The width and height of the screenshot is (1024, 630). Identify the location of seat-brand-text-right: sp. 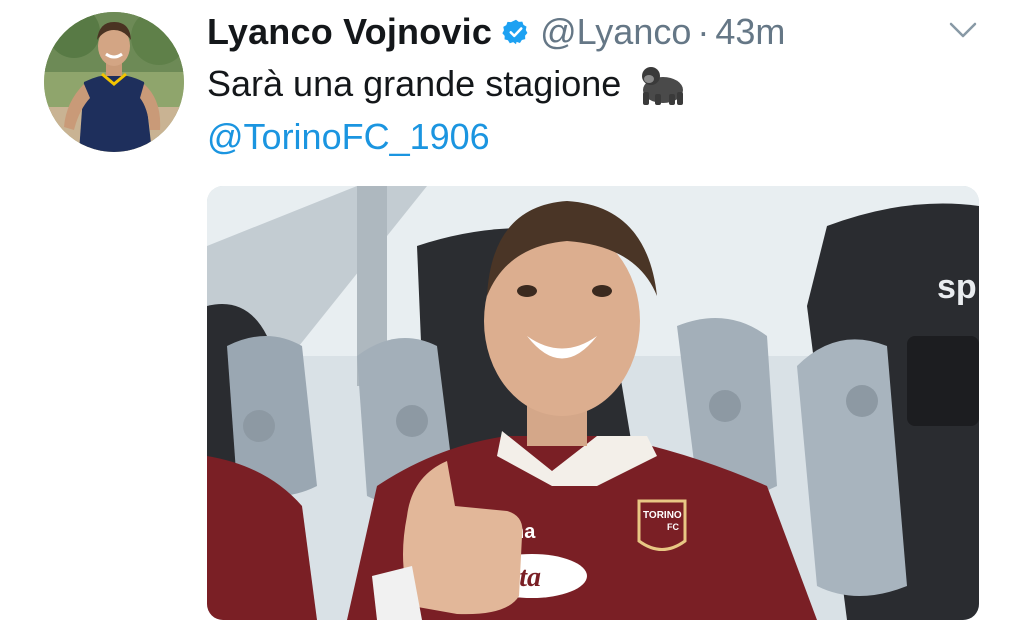
(957, 287).